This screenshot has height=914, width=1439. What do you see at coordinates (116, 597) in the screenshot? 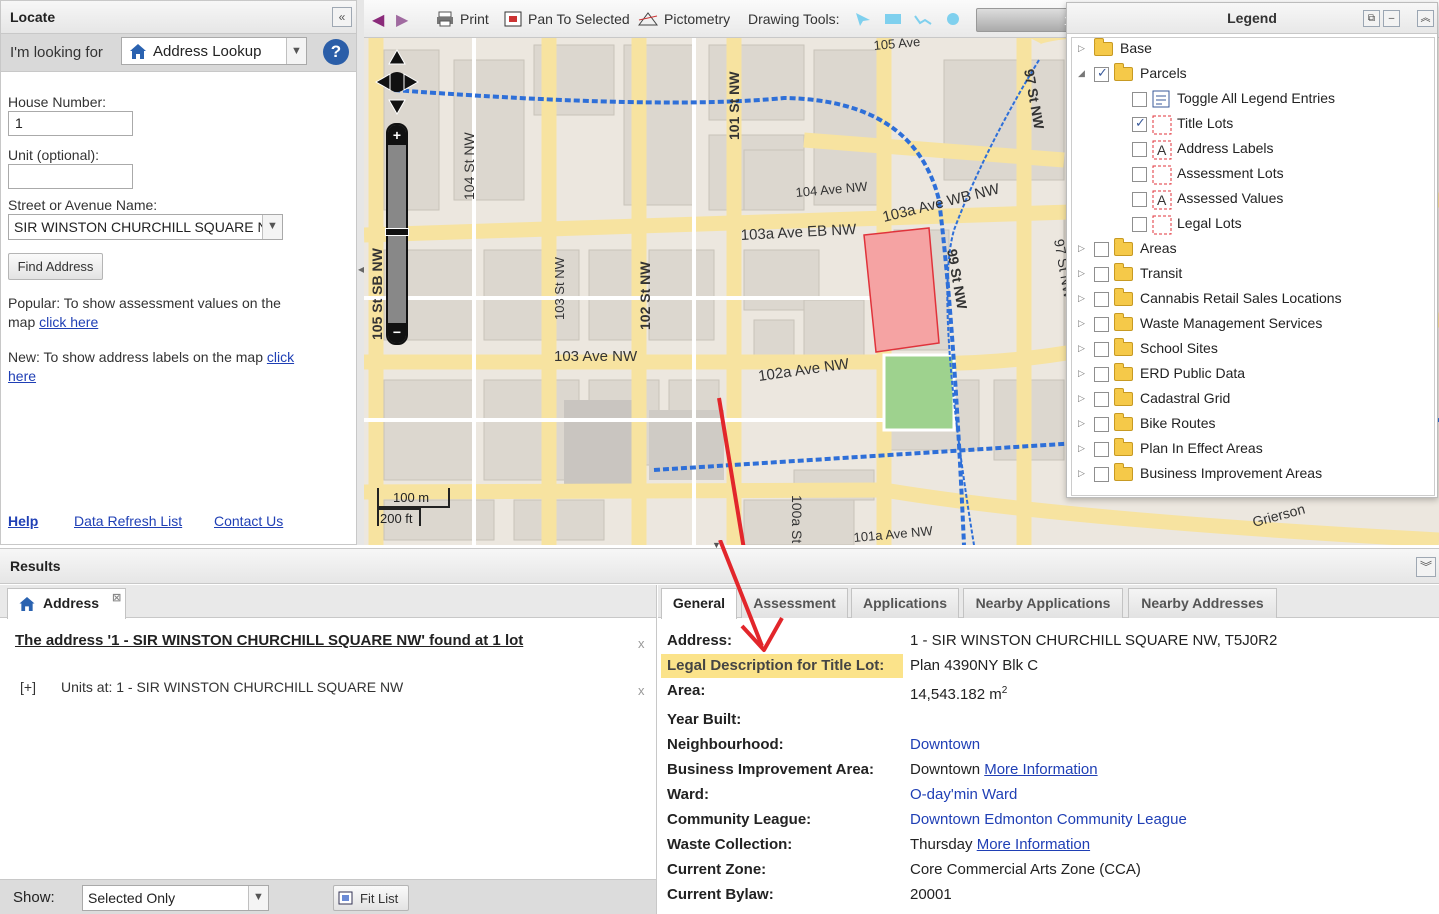
I see `close-tab-icon: ⊠` at bounding box center [116, 597].